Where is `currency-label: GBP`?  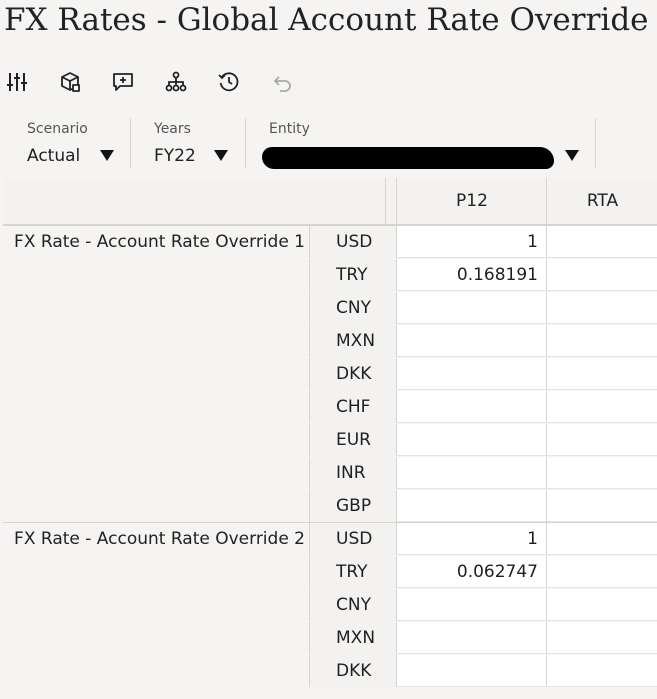 currency-label: GBP is located at coordinates (352, 506).